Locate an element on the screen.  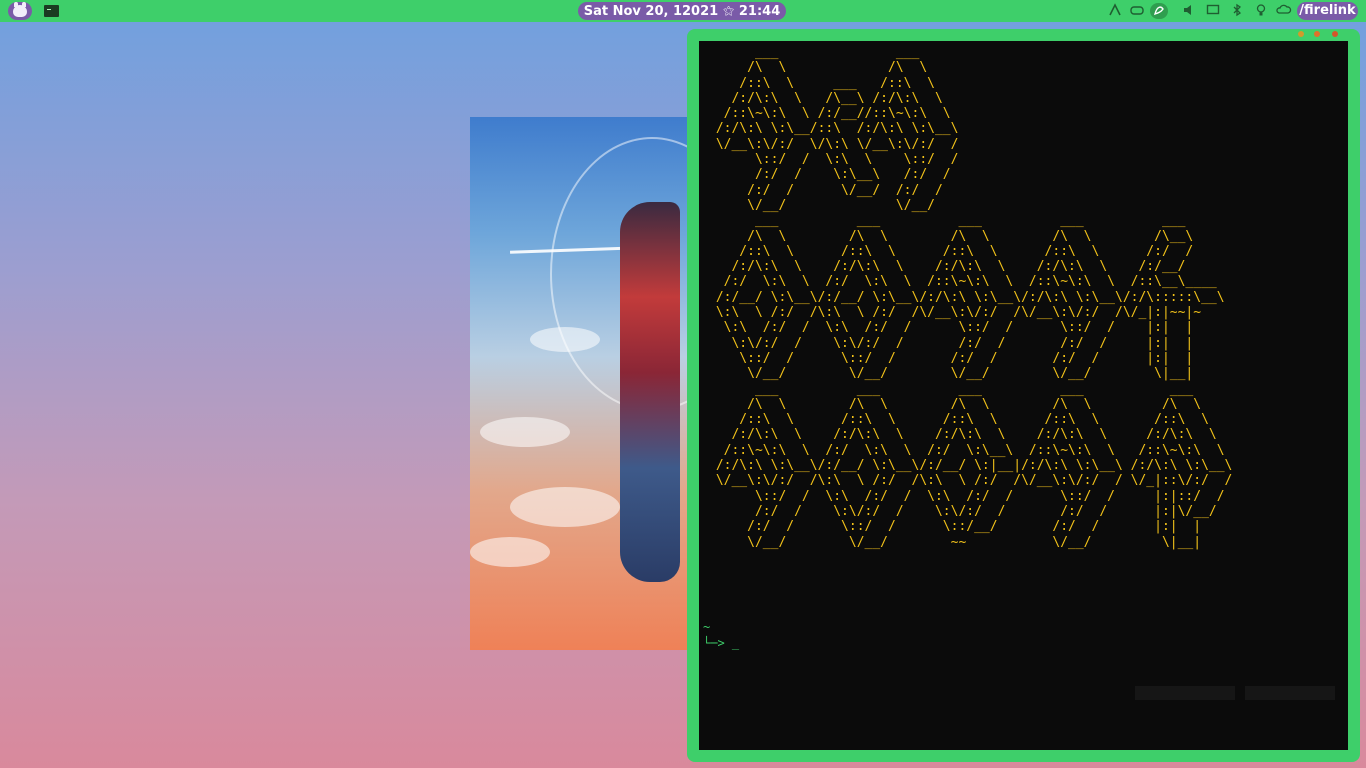
cursor: _ is located at coordinates (735, 643).